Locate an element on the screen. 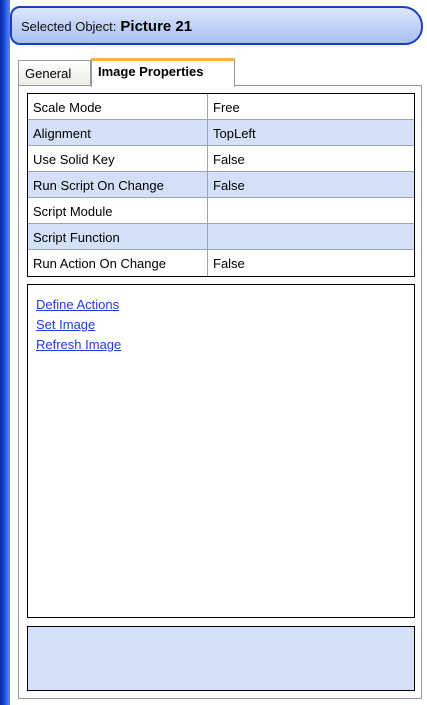 The width and height of the screenshot is (427, 705). tab-image-properties-label: Image Properties is located at coordinates (151, 71).